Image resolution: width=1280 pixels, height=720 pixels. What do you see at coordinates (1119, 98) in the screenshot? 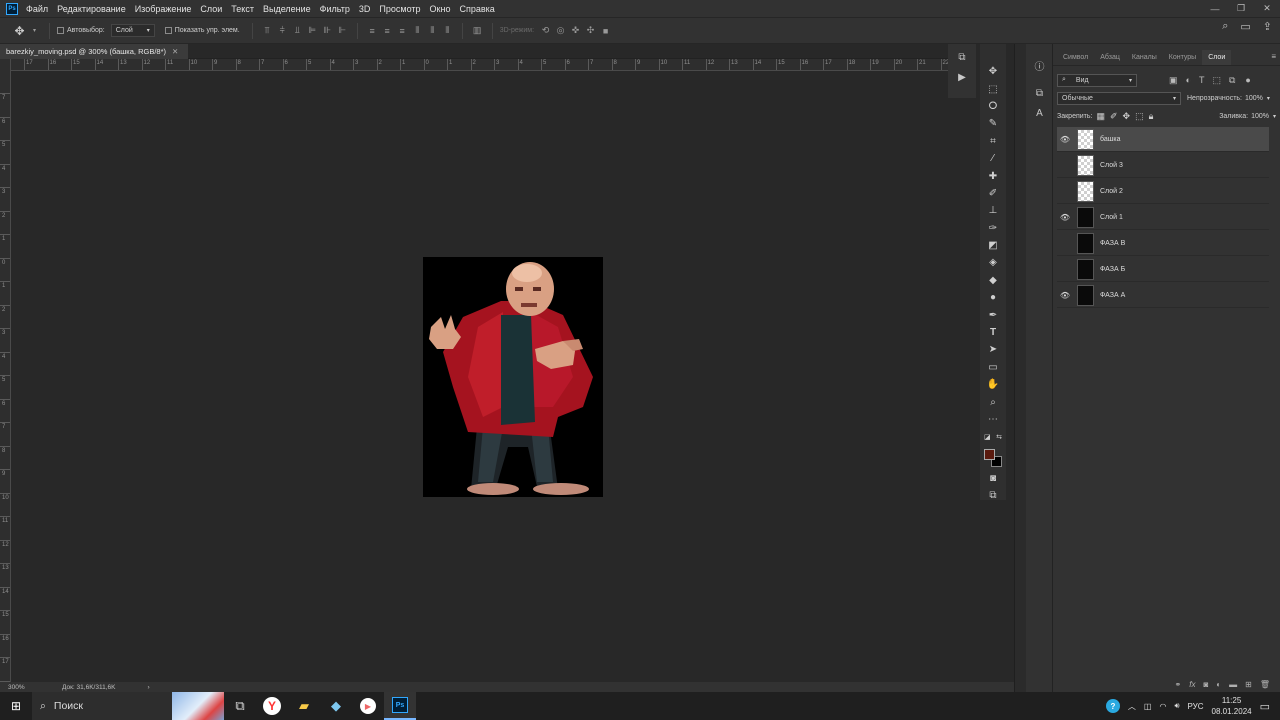
I see `blend-mode-dropdown: Обычные ▾` at bounding box center [1119, 98].